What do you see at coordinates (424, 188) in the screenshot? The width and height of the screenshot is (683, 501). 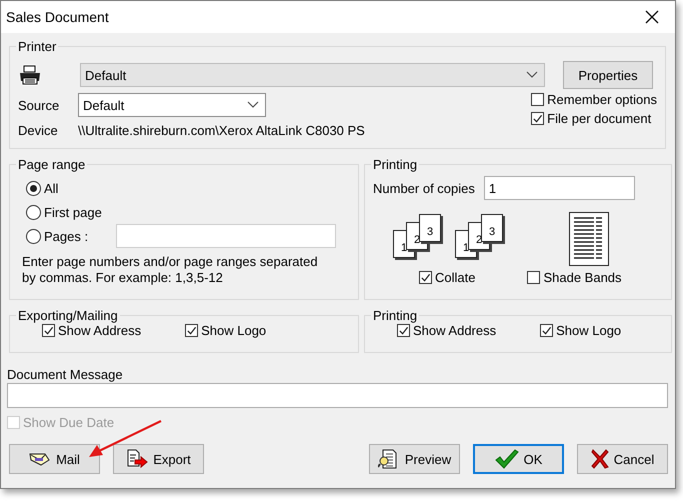 I see `copies-label: Number of copies` at bounding box center [424, 188].